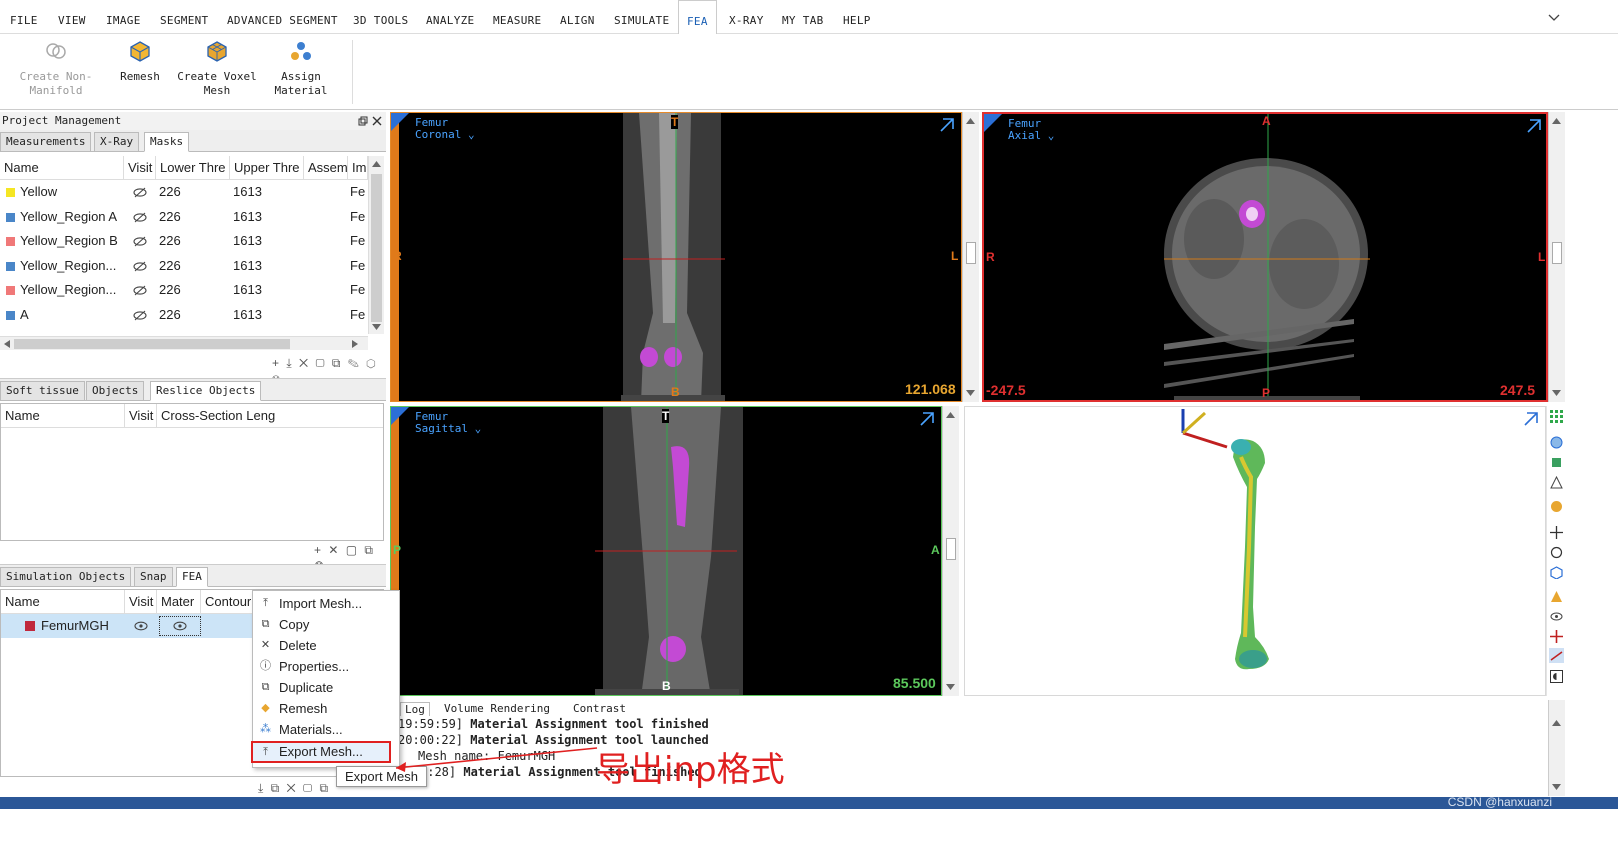 The height and width of the screenshot is (842, 1618). What do you see at coordinates (193, 168) in the screenshot?
I see `col-lower-threshold: Lower Thre` at bounding box center [193, 168].